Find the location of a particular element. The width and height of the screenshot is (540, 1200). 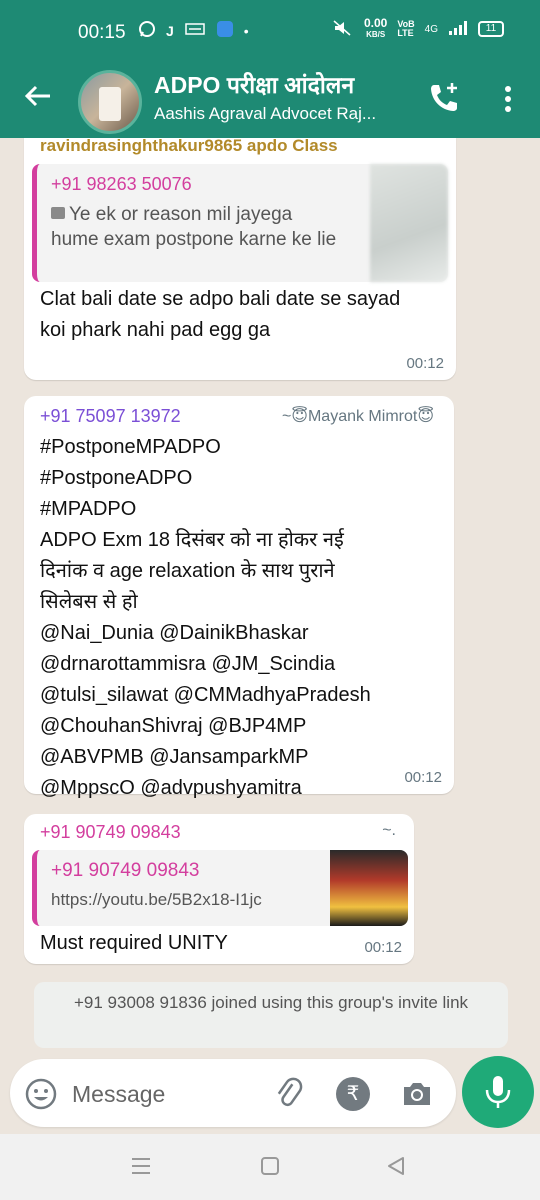

message-line: दिनांक व age relaxation के साथ पुराने is located at coordinates (187, 571).